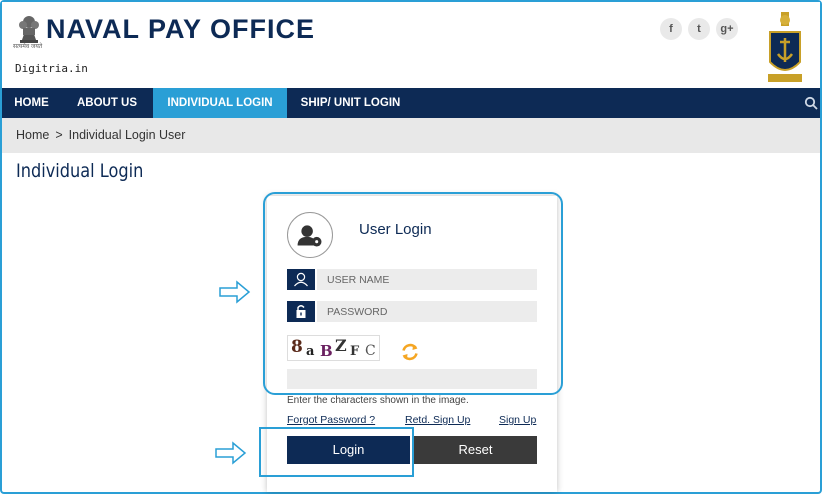 The width and height of the screenshot is (822, 494). Describe the element at coordinates (355, 351) in the screenshot. I see `captcha-char: F` at that location.